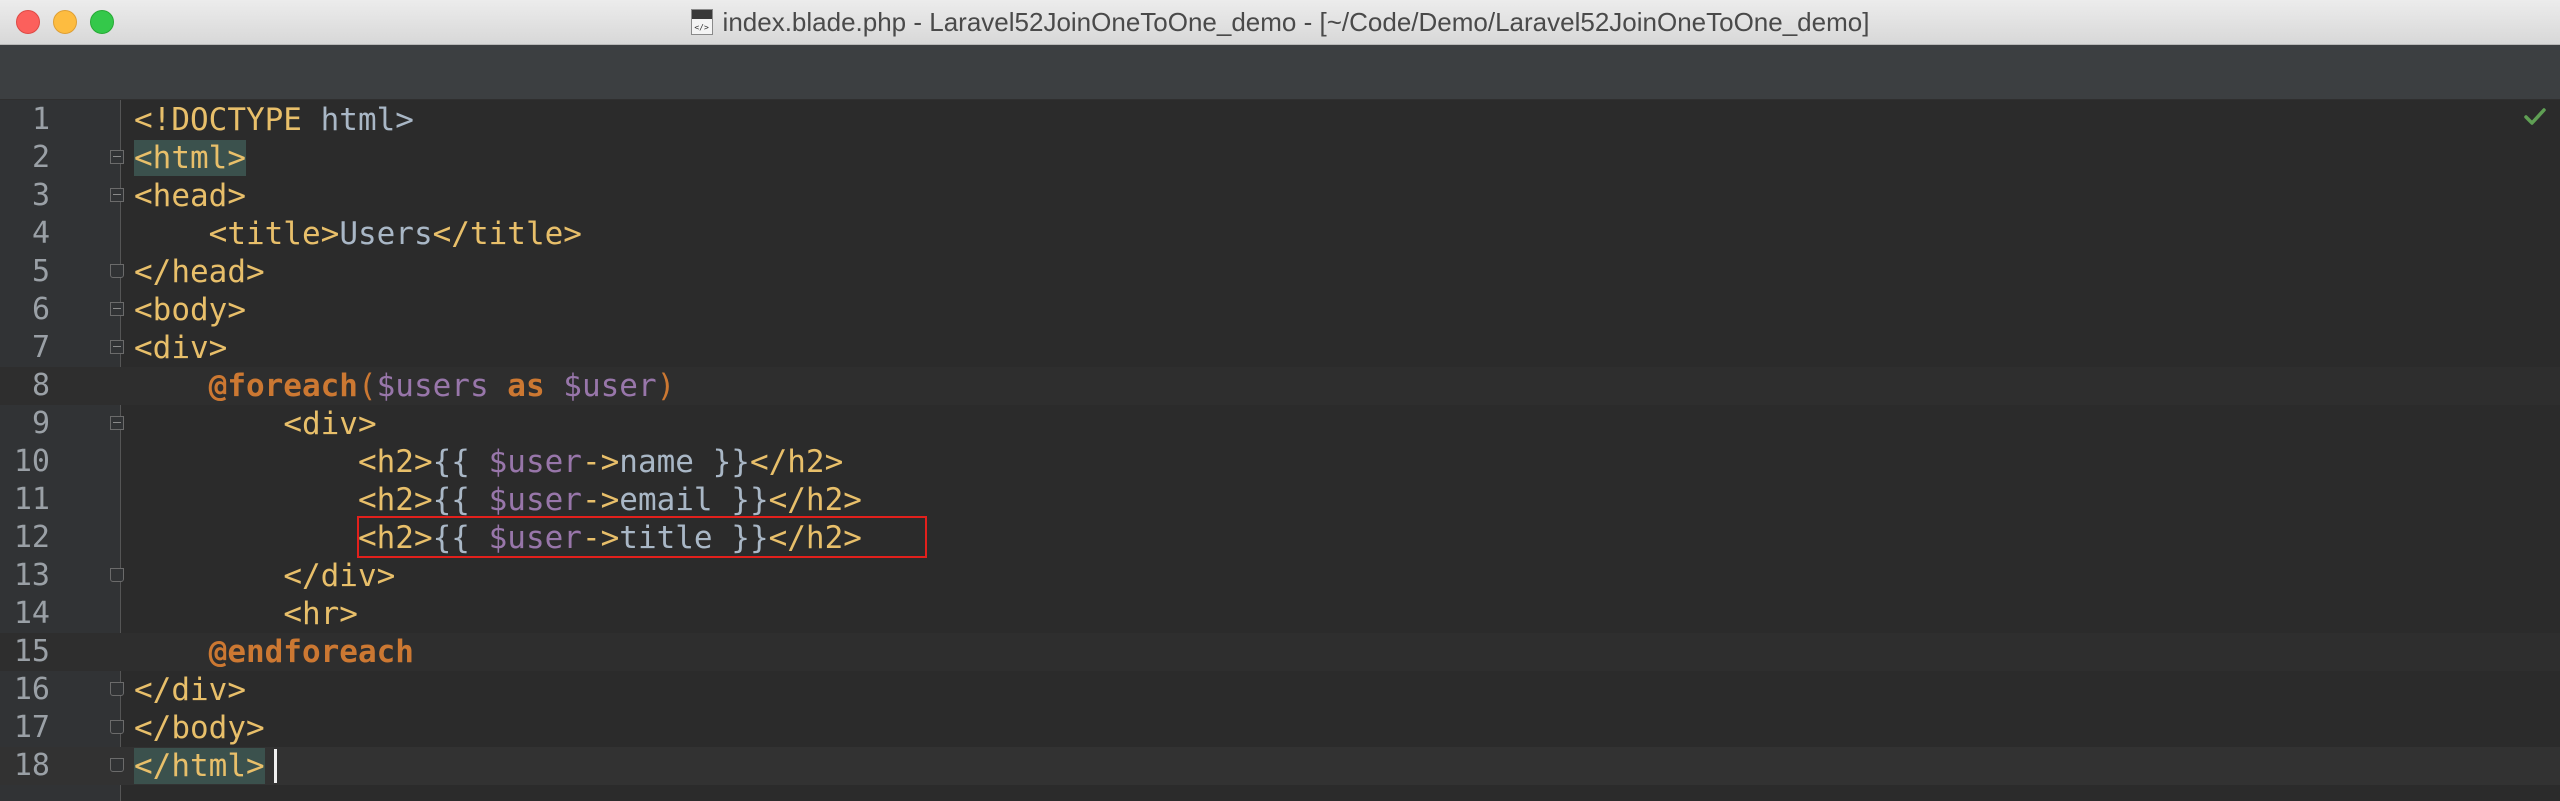 This screenshot has width=2560, height=801. Describe the element at coordinates (1280, 310) in the screenshot. I see `code-line: 6 <body>` at that location.